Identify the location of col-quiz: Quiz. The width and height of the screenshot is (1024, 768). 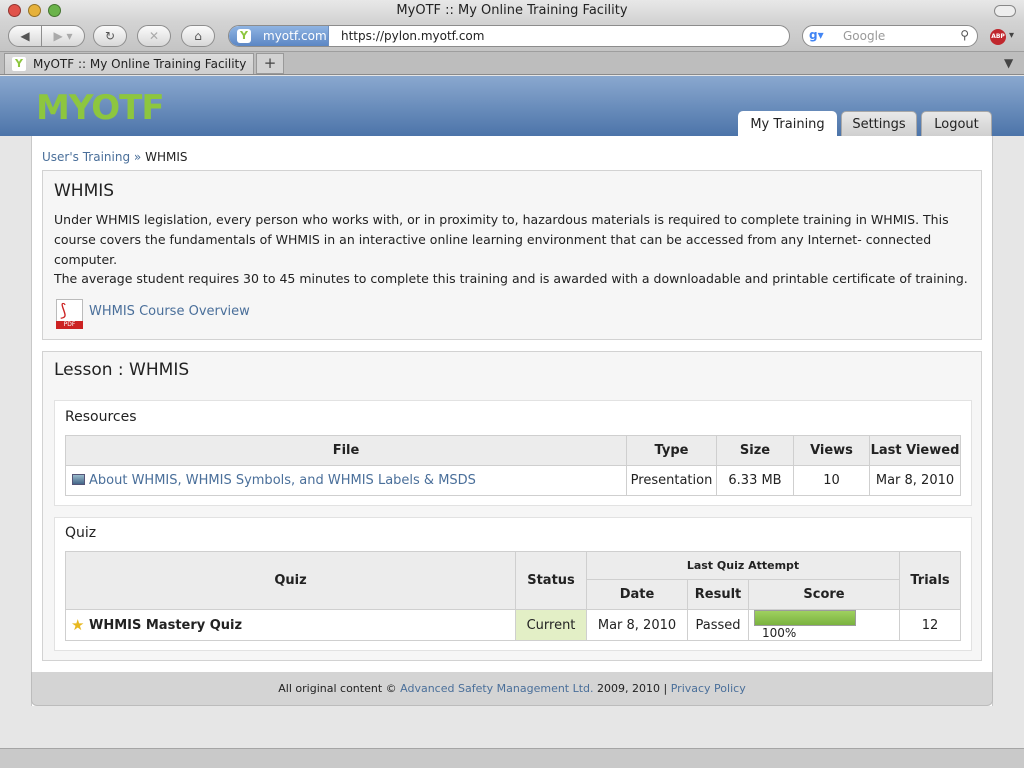
(290, 580).